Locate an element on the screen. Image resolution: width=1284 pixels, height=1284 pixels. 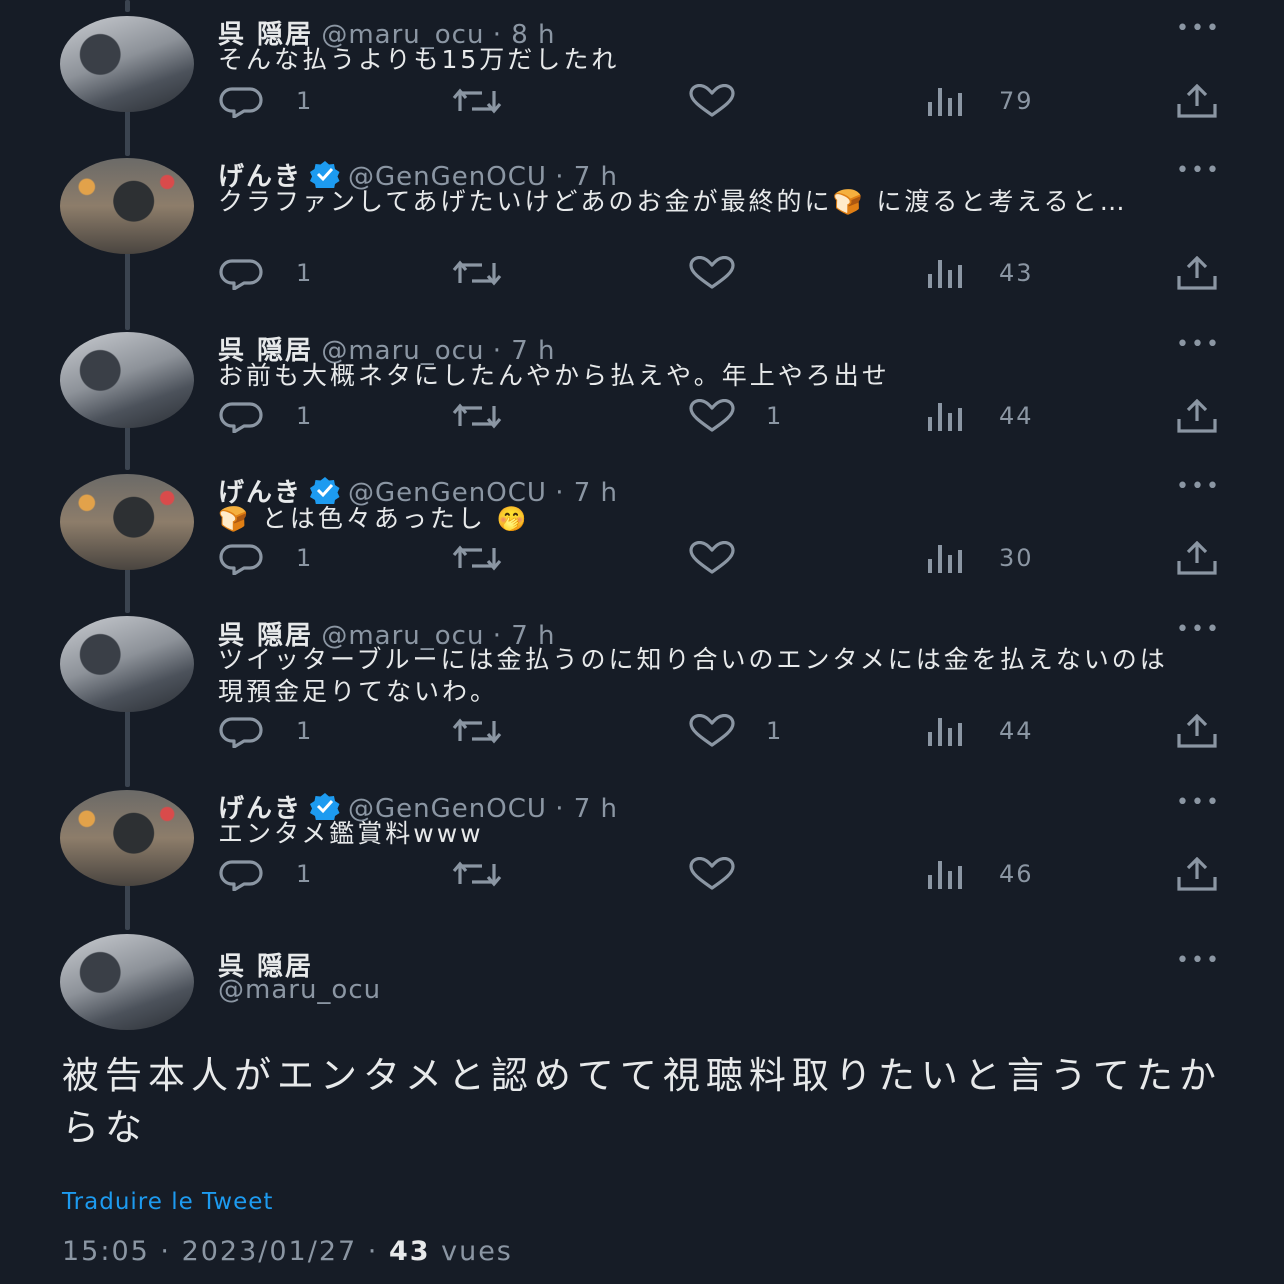
main-username: @maru_ocu is located at coordinates (299, 990).